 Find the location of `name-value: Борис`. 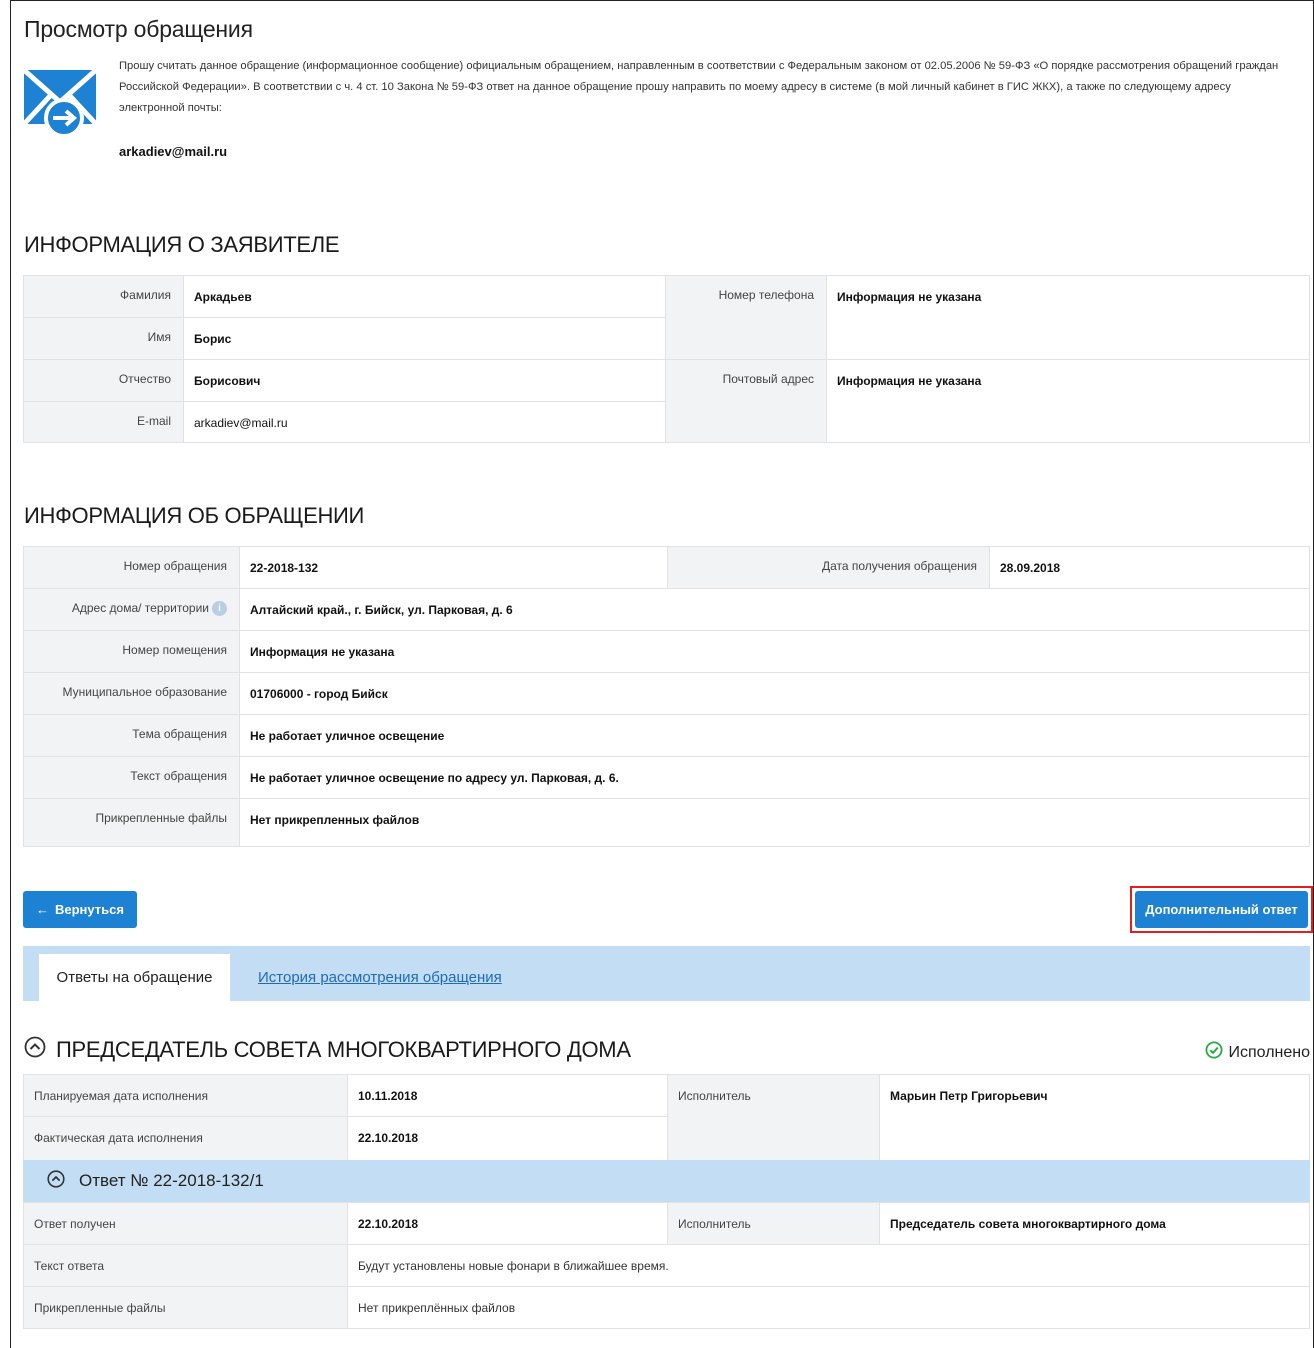

name-value: Борис is located at coordinates (424, 338).